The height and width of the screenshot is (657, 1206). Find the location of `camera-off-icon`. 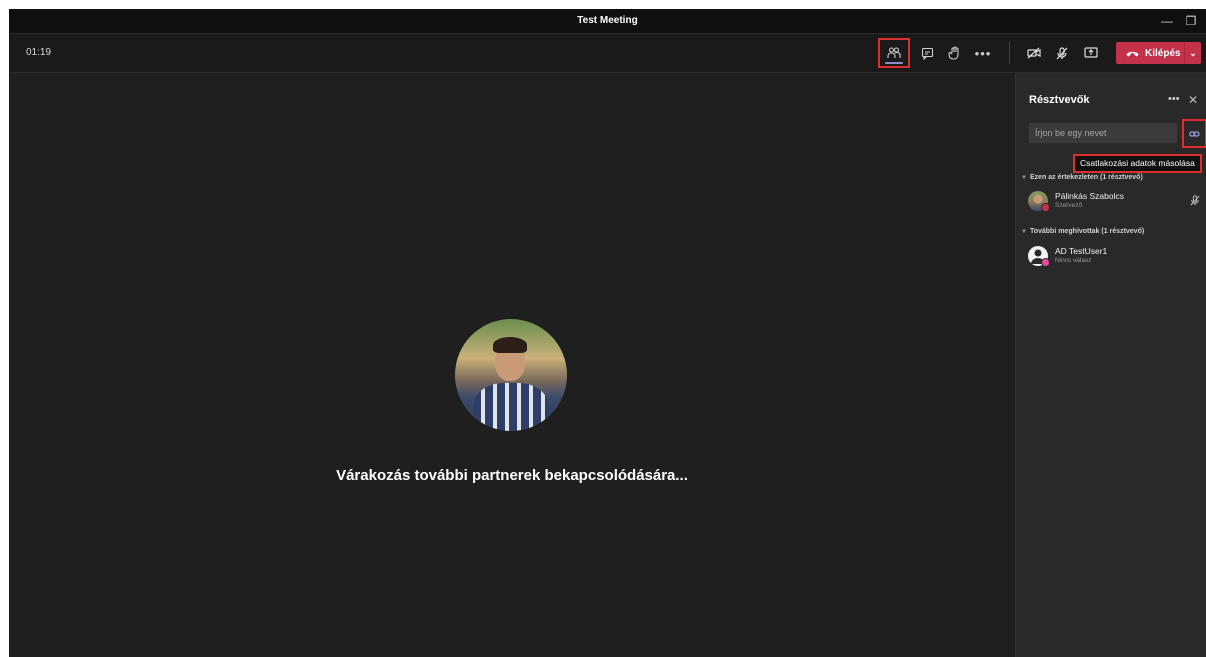

camera-off-icon is located at coordinates (1034, 53).